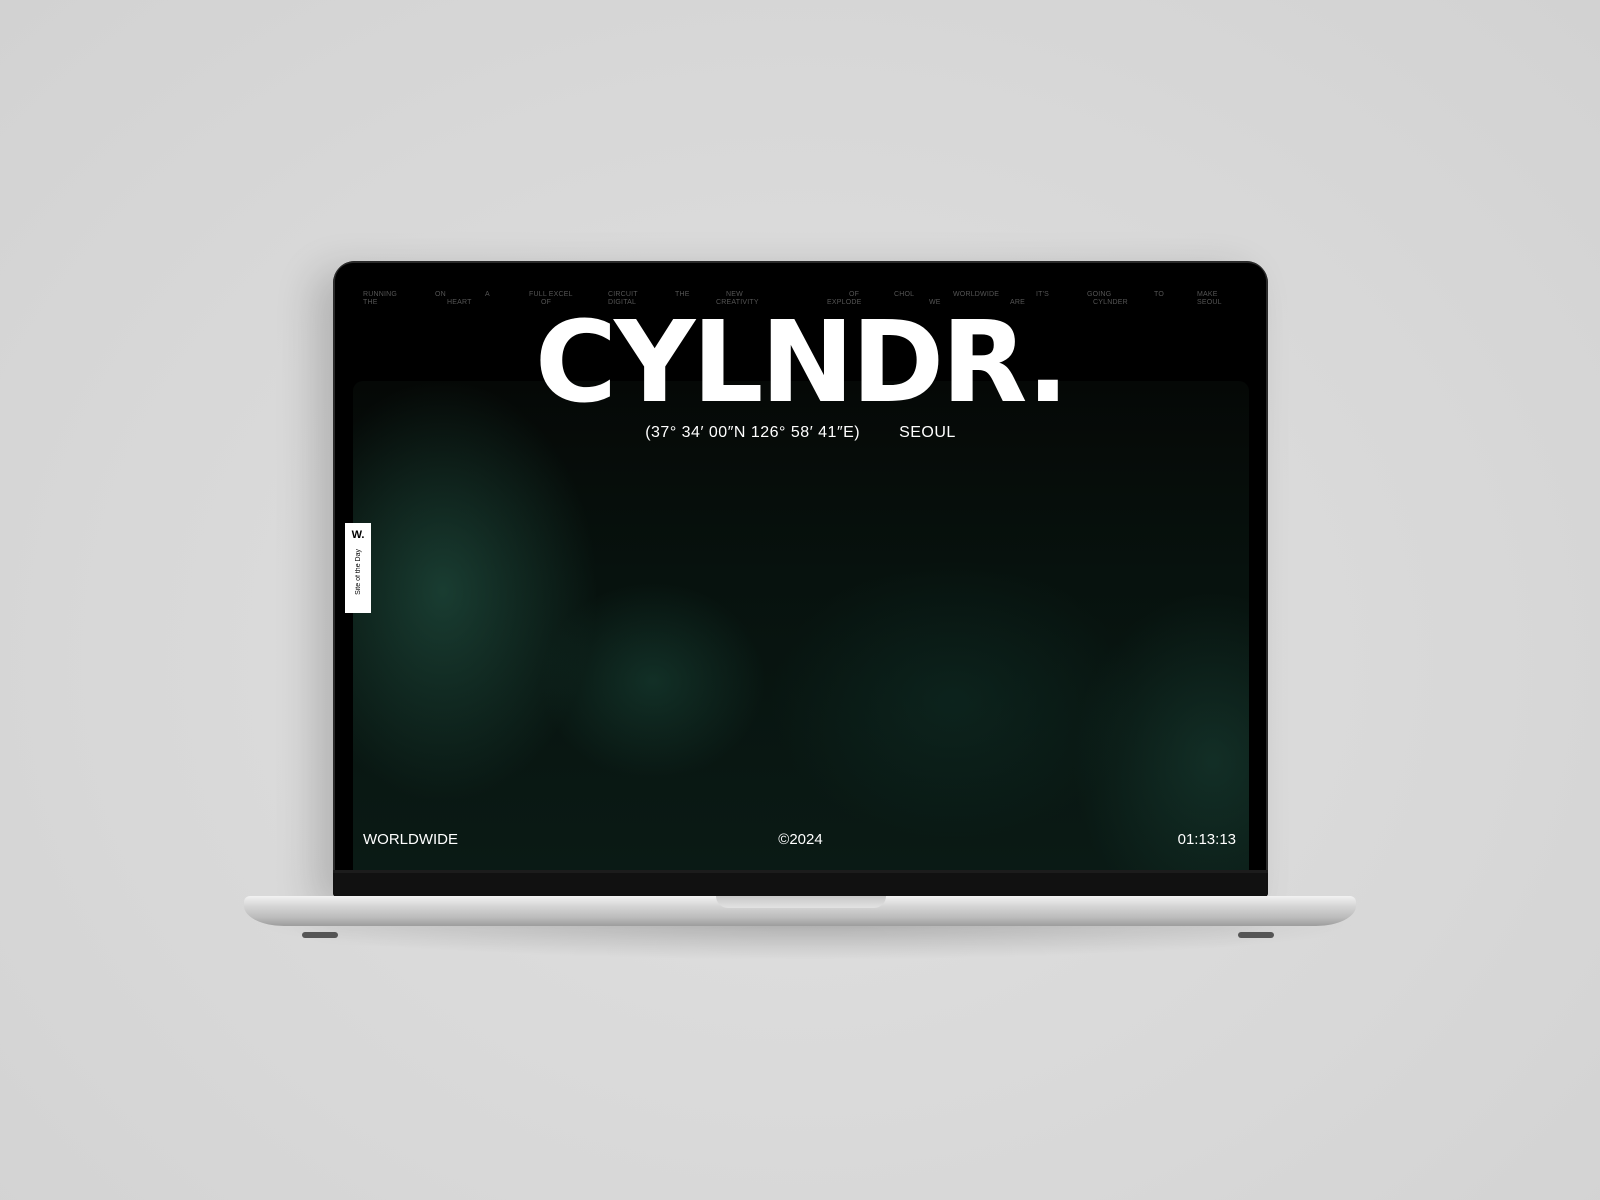 The width and height of the screenshot is (1600, 1200). What do you see at coordinates (1209, 298) in the screenshot?
I see `ticker-word: MAKE SEOUL` at bounding box center [1209, 298].